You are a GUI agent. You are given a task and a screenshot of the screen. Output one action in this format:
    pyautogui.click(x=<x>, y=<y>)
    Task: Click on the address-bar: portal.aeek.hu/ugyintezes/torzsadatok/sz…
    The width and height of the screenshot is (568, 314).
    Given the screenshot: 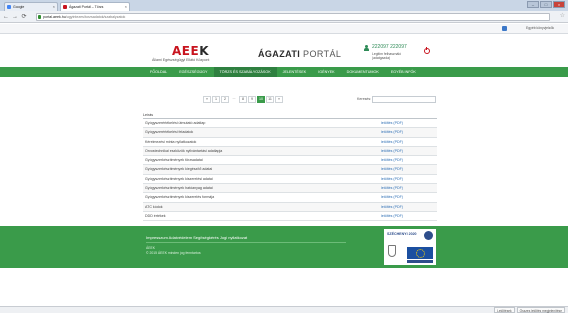 What is the action you would take?
    pyautogui.click(x=293, y=17)
    